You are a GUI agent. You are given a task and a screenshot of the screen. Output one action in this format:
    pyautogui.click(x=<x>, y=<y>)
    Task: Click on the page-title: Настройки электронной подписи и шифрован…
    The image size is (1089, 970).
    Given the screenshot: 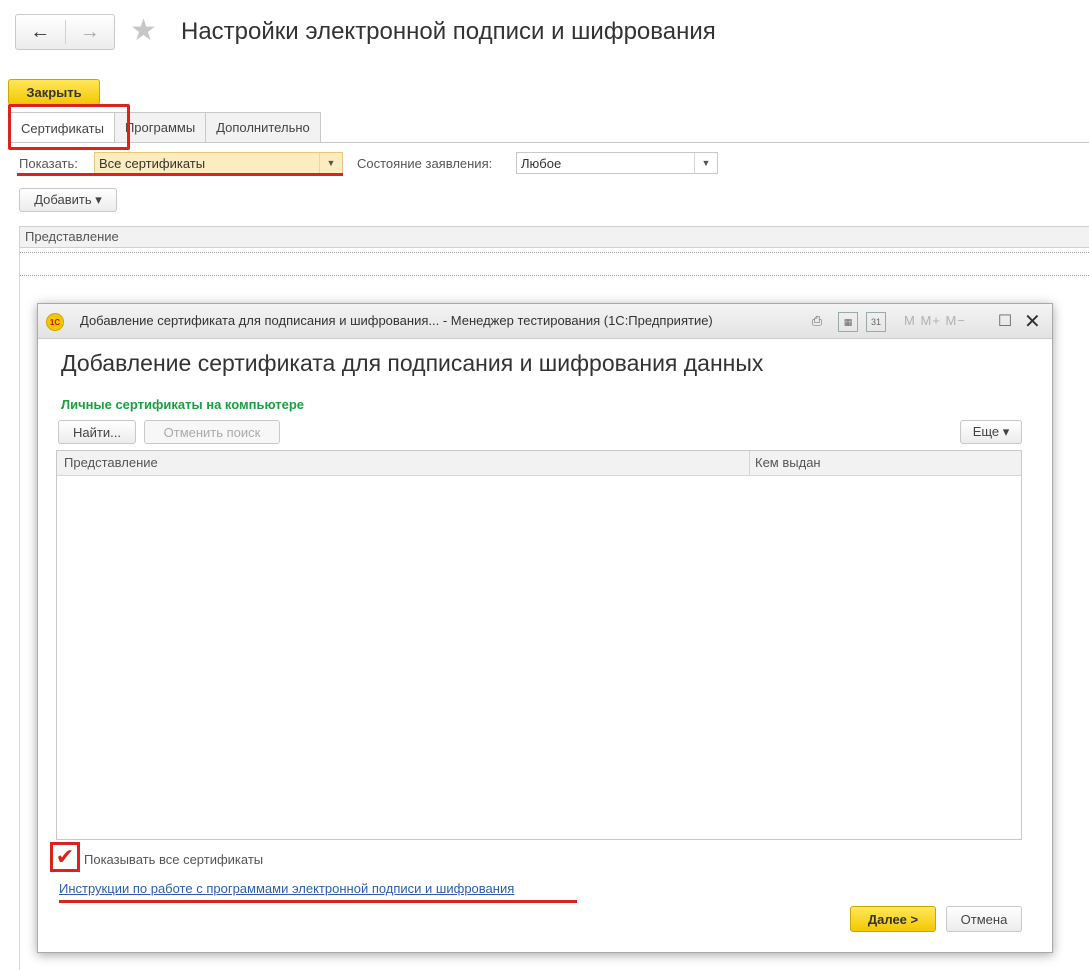 What is the action you would take?
    pyautogui.click(x=448, y=31)
    